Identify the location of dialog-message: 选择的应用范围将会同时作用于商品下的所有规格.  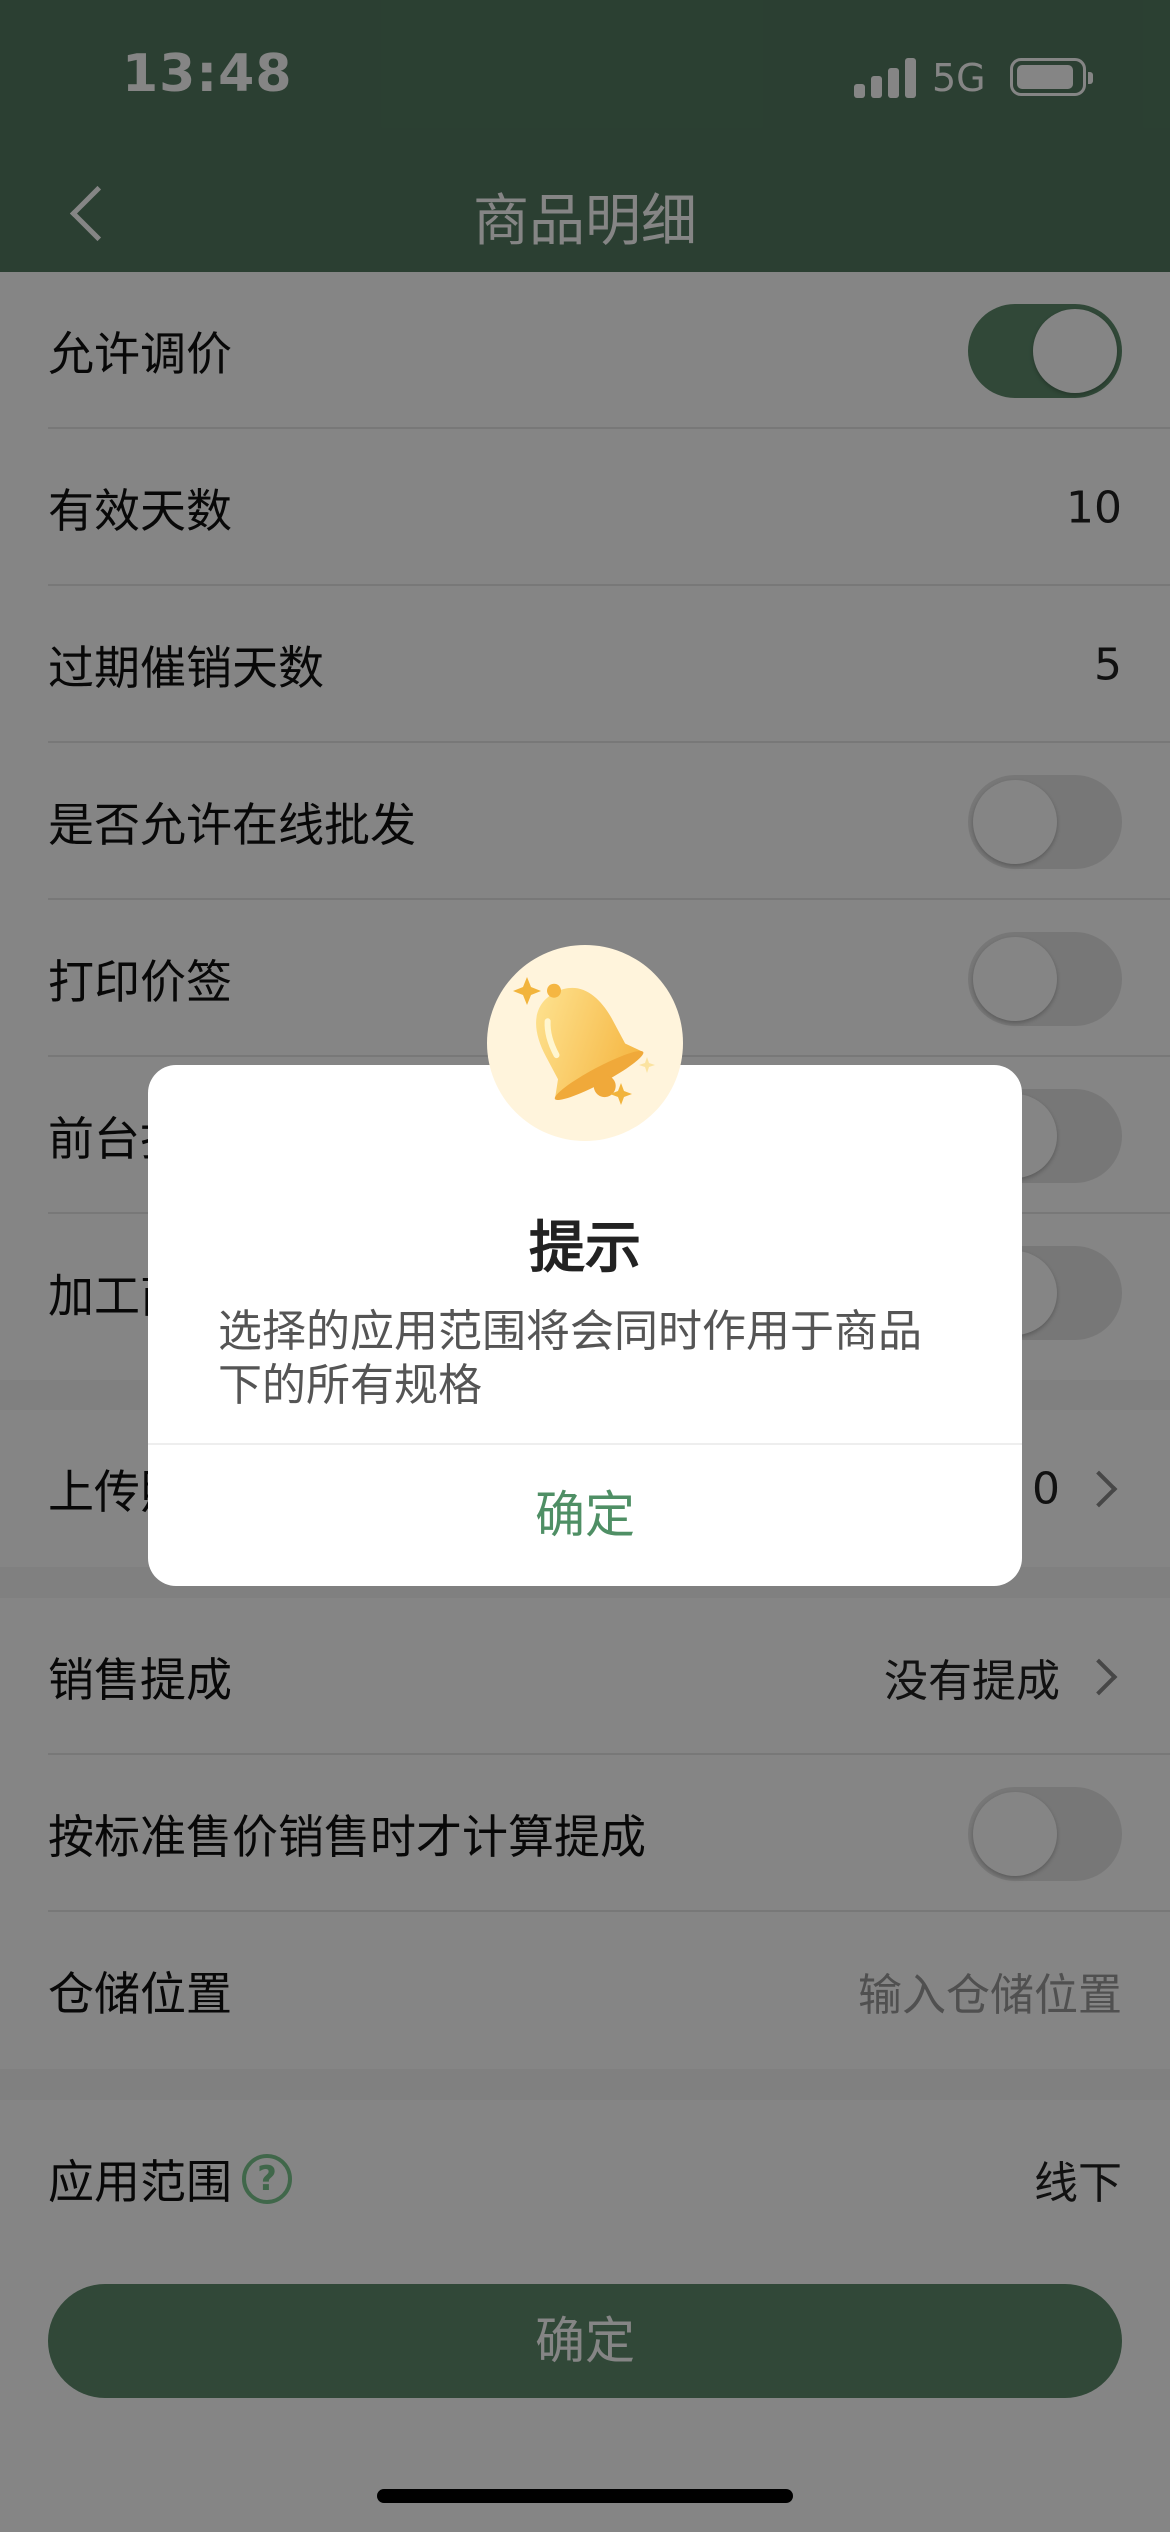
(570, 1358).